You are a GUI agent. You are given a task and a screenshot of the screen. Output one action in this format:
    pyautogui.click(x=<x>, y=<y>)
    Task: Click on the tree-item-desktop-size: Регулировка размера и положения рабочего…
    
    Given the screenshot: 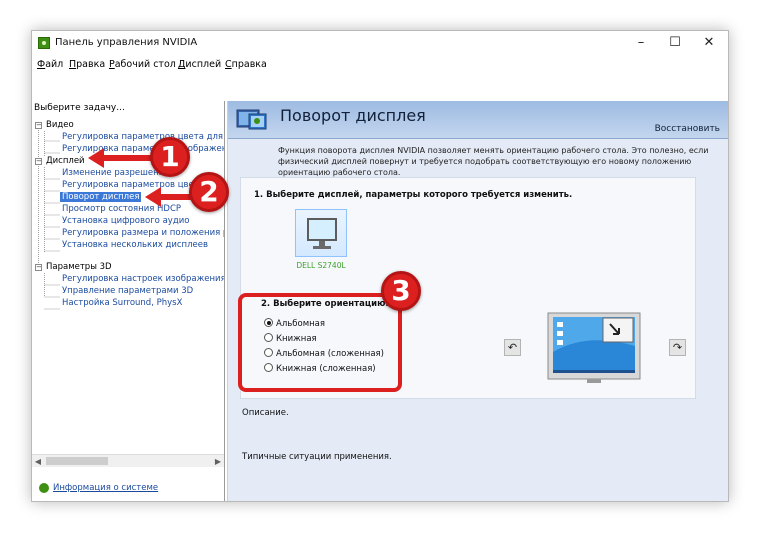 What is the action you would take?
    pyautogui.click(x=143, y=233)
    